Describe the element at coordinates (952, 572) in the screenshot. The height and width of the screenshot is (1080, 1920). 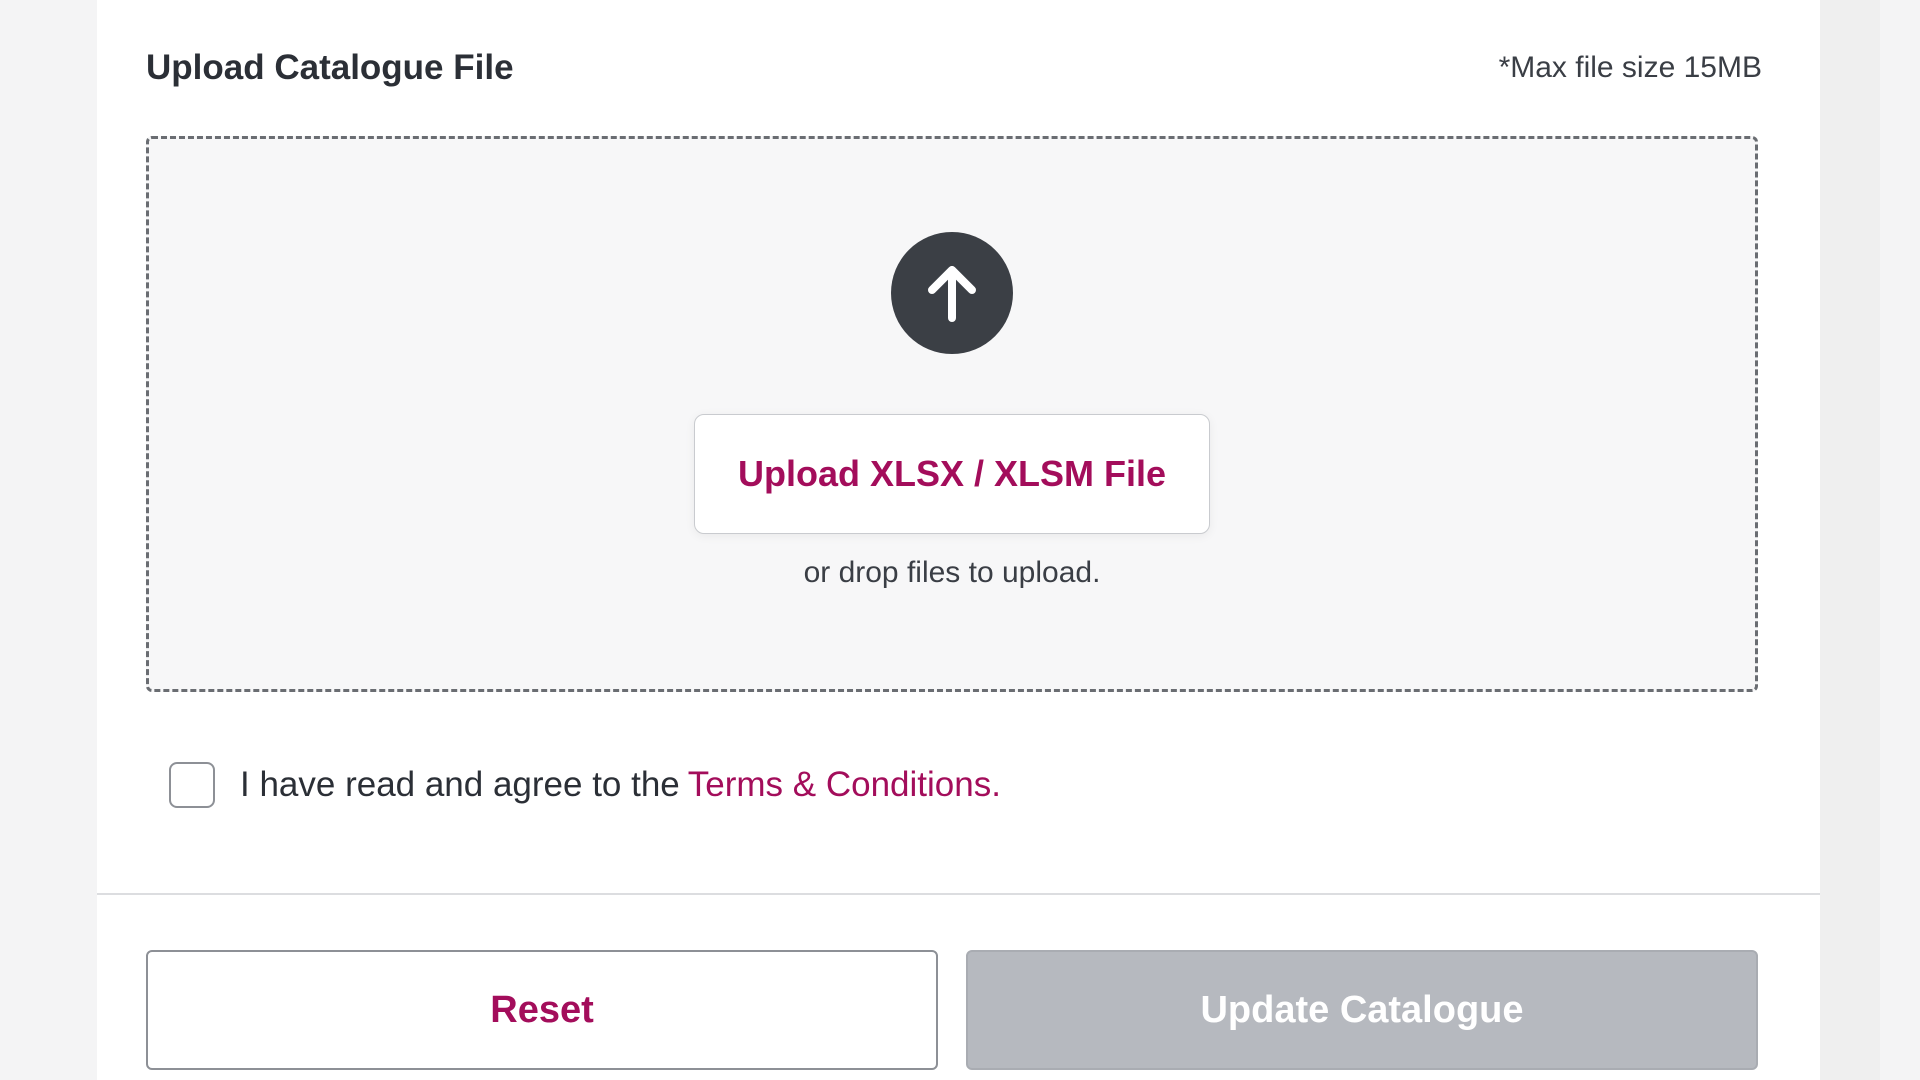
I see `drop-hint-text: or drop files to upload.` at that location.